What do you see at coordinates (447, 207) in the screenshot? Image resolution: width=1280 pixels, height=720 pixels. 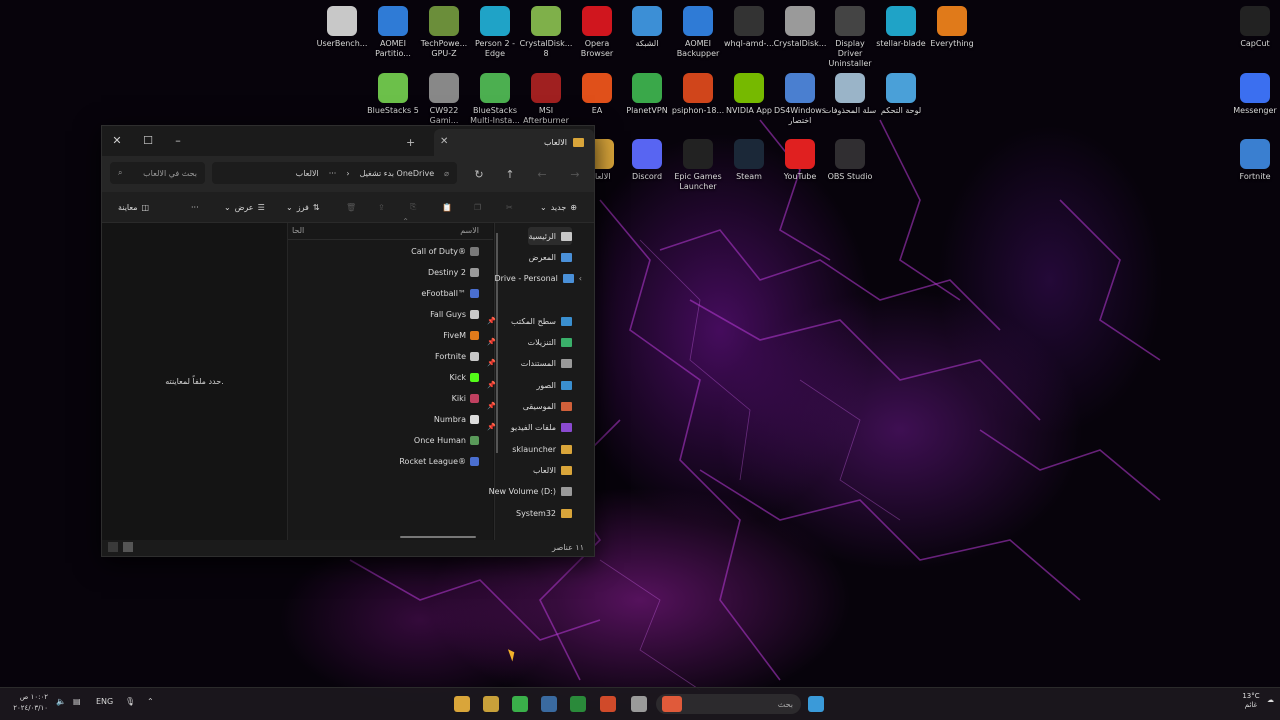 I see `paste-button: 📋` at bounding box center [447, 207].